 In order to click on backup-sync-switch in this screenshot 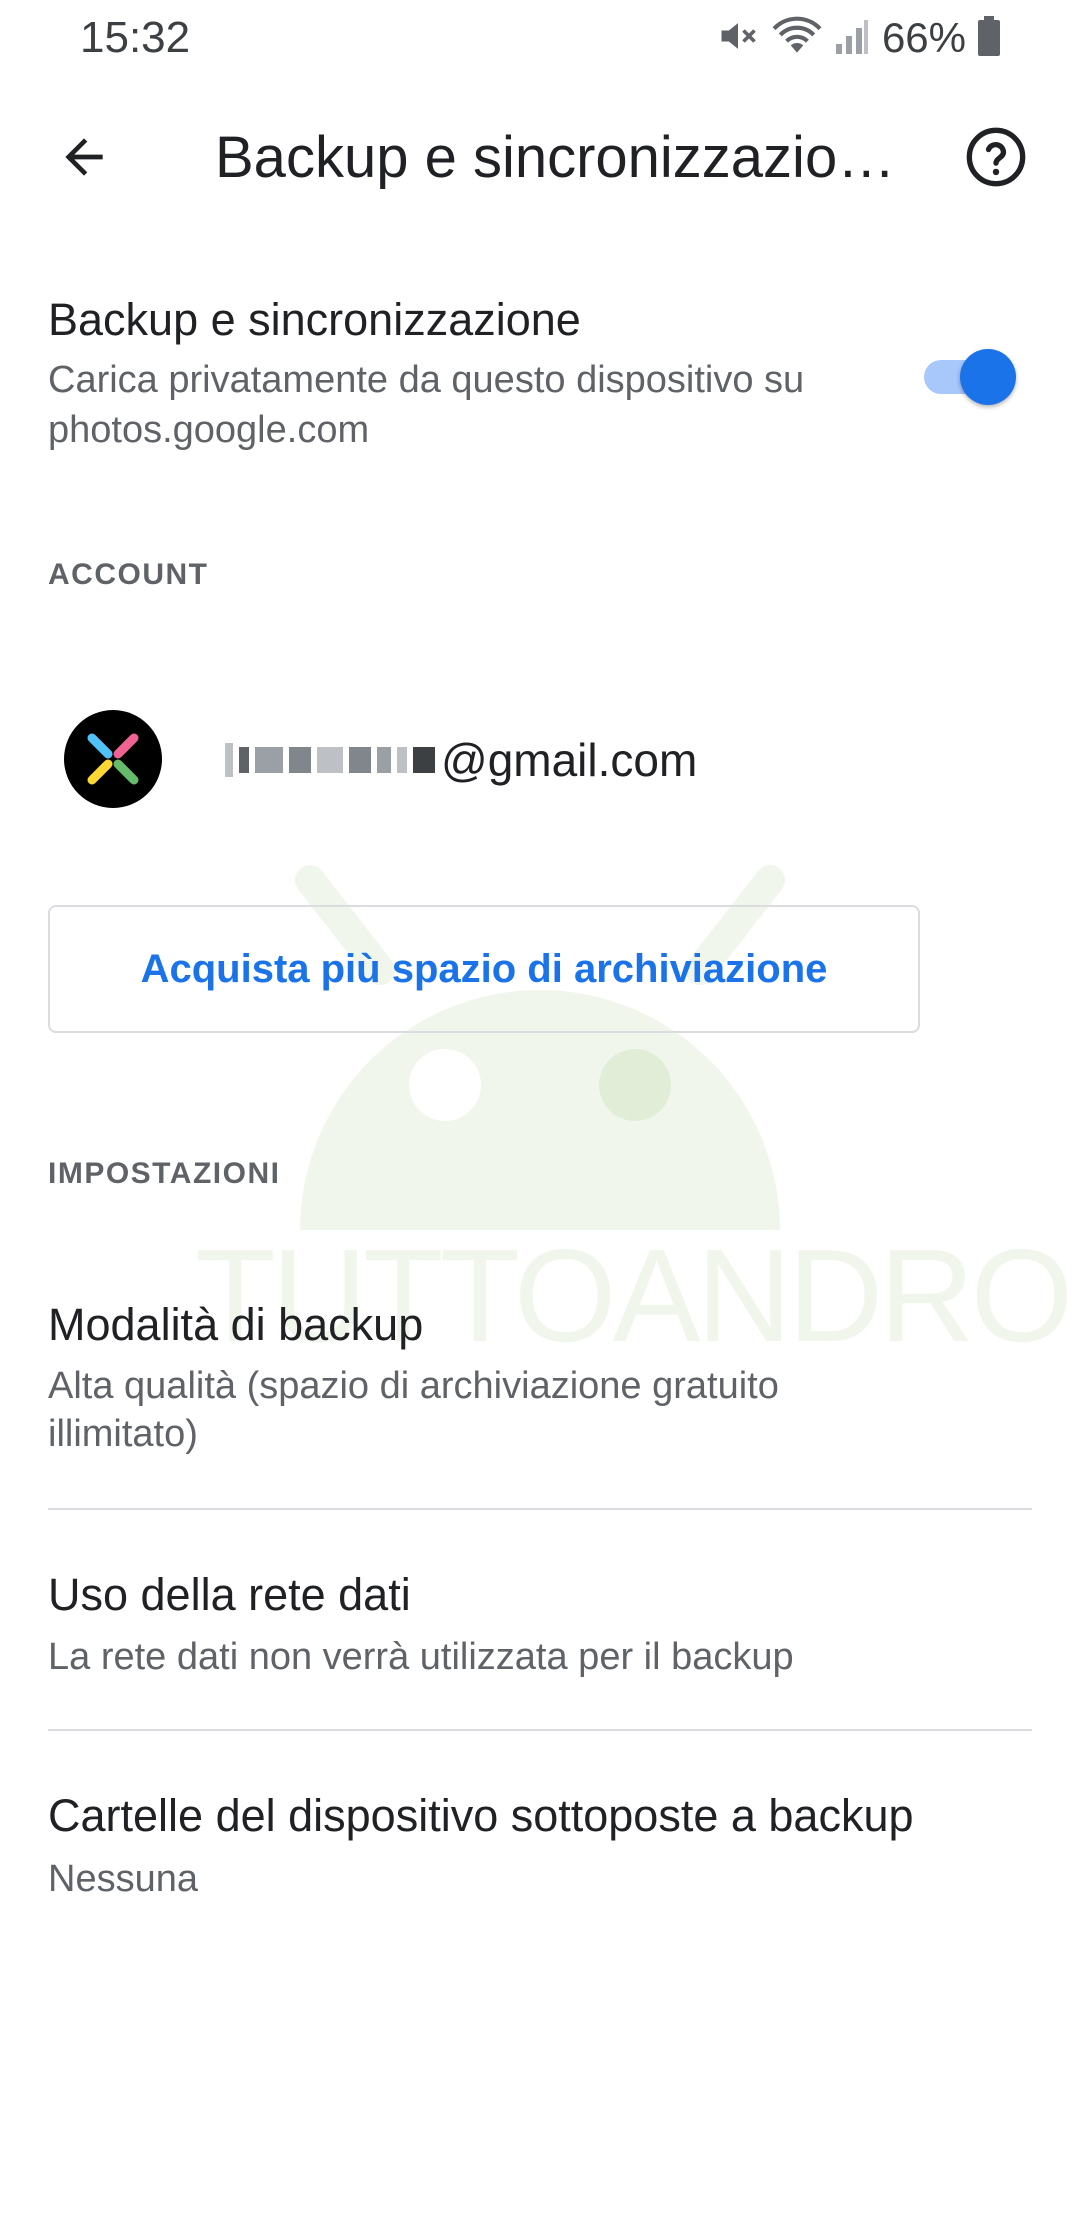, I will do `click(970, 374)`.